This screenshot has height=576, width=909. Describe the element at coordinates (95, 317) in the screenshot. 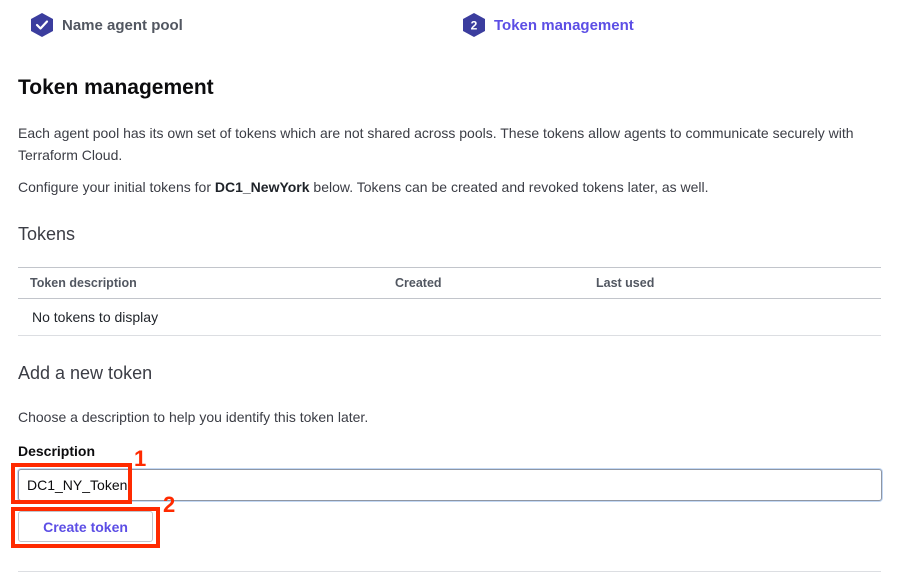

I see `empty-state-text: No tokens to display` at that location.